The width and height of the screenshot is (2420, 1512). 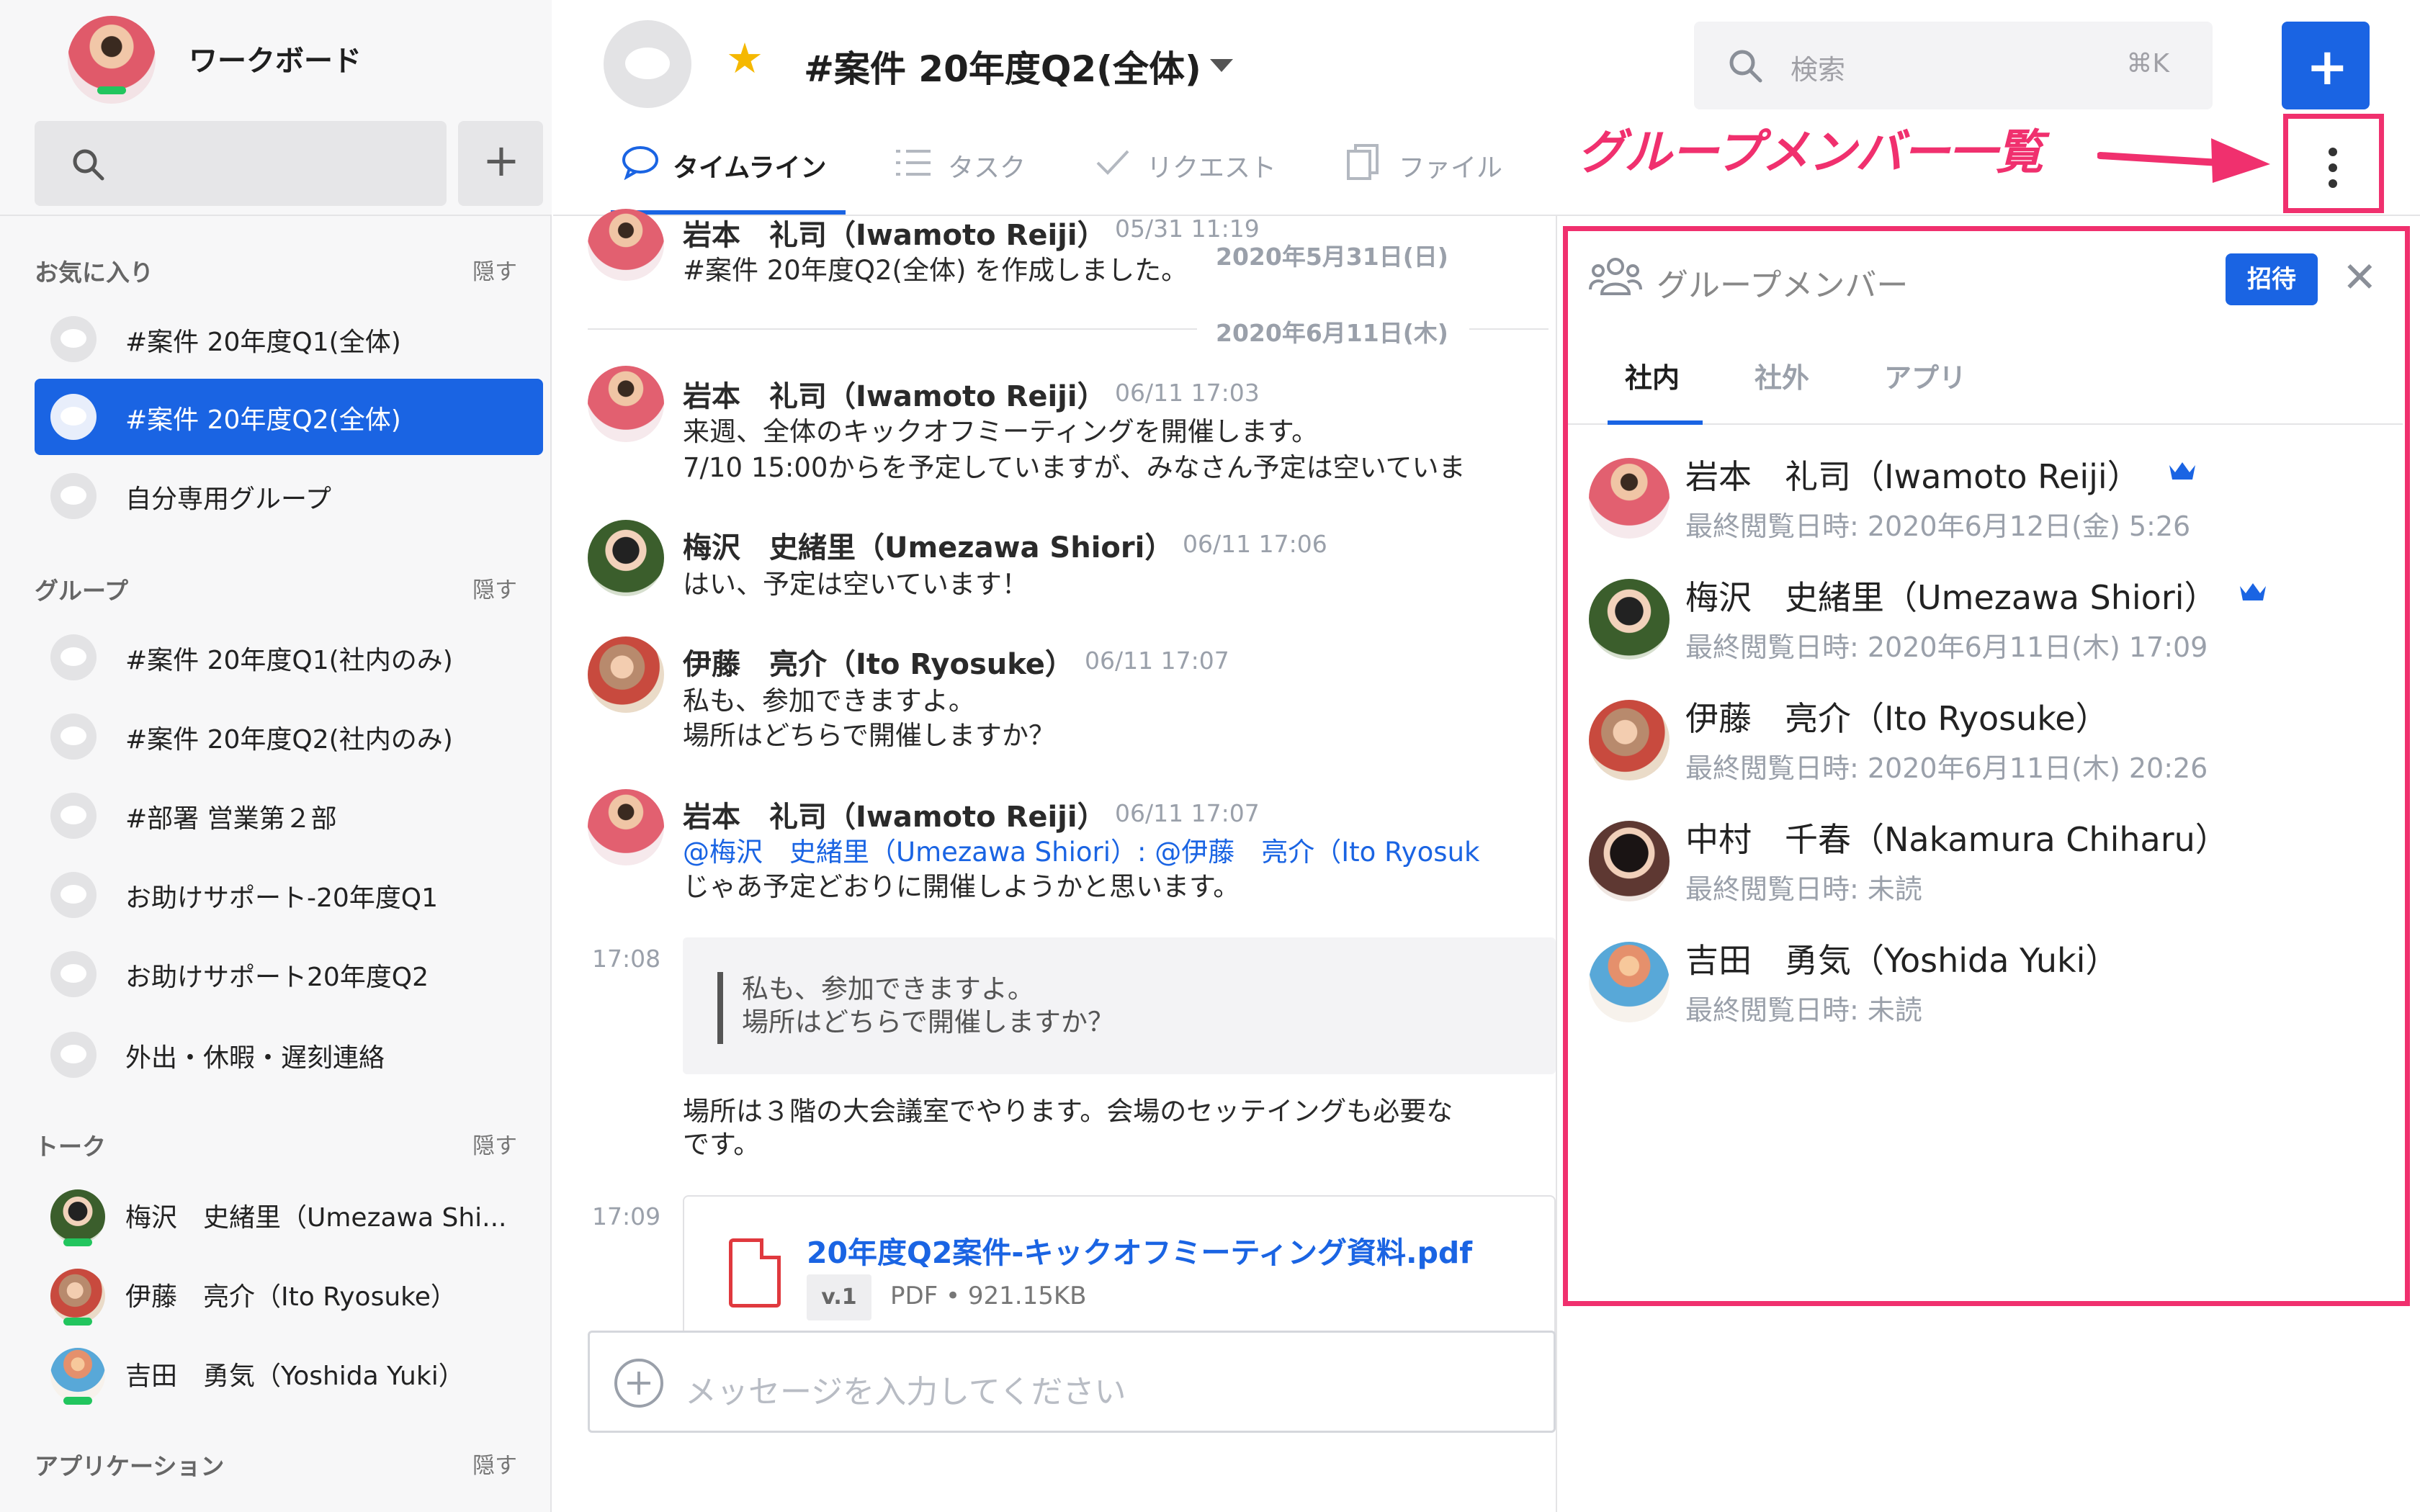 What do you see at coordinates (1332, 333) in the screenshot?
I see `date-separator: 2020年6月11日(木)` at bounding box center [1332, 333].